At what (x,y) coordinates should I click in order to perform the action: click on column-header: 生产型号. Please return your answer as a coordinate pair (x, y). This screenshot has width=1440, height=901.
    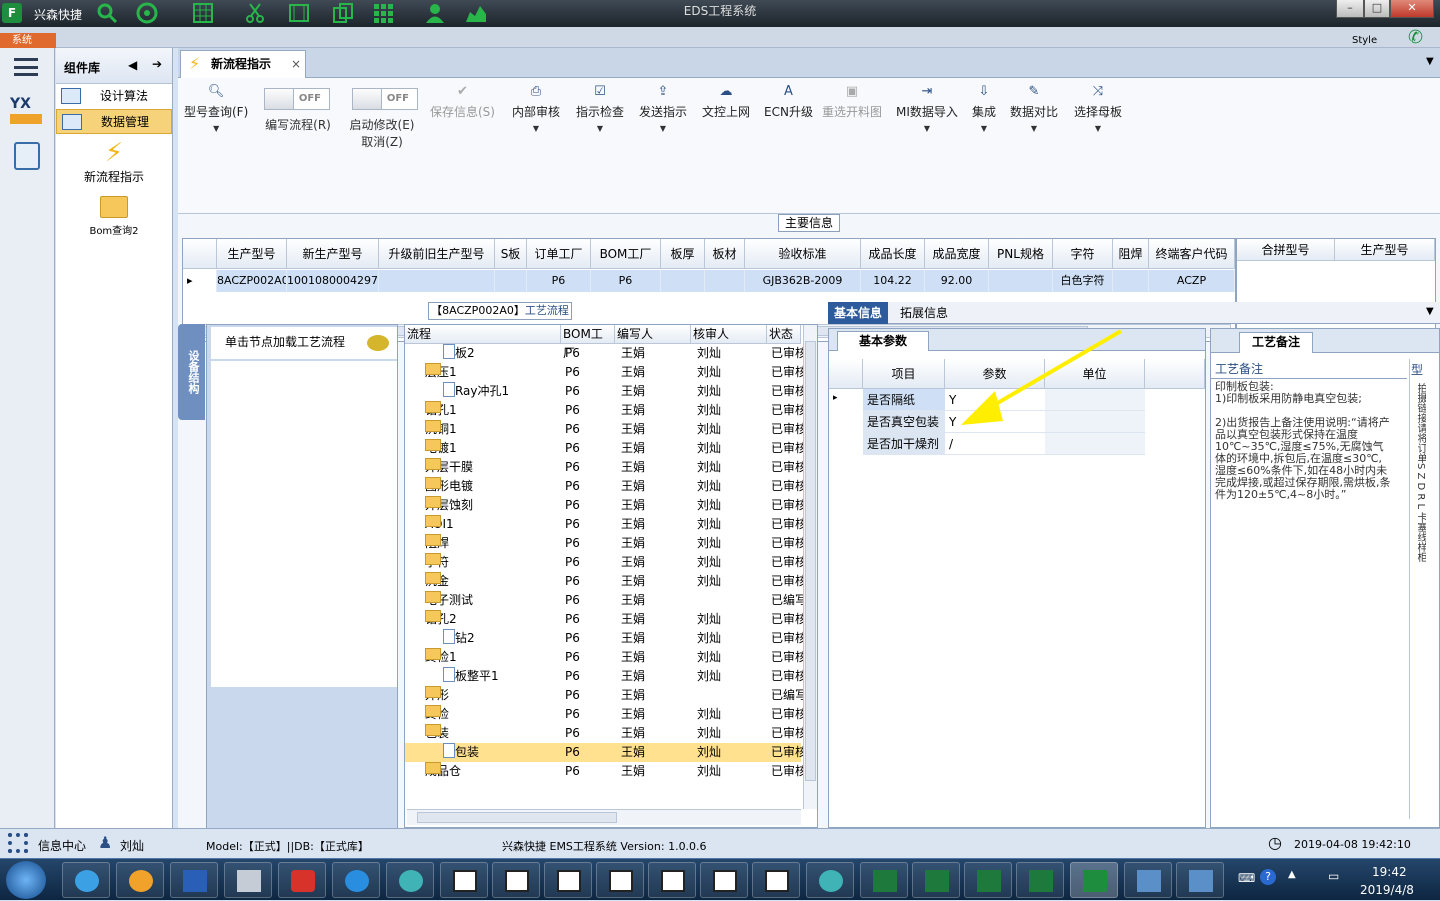
    Looking at the image, I should click on (1385, 250).